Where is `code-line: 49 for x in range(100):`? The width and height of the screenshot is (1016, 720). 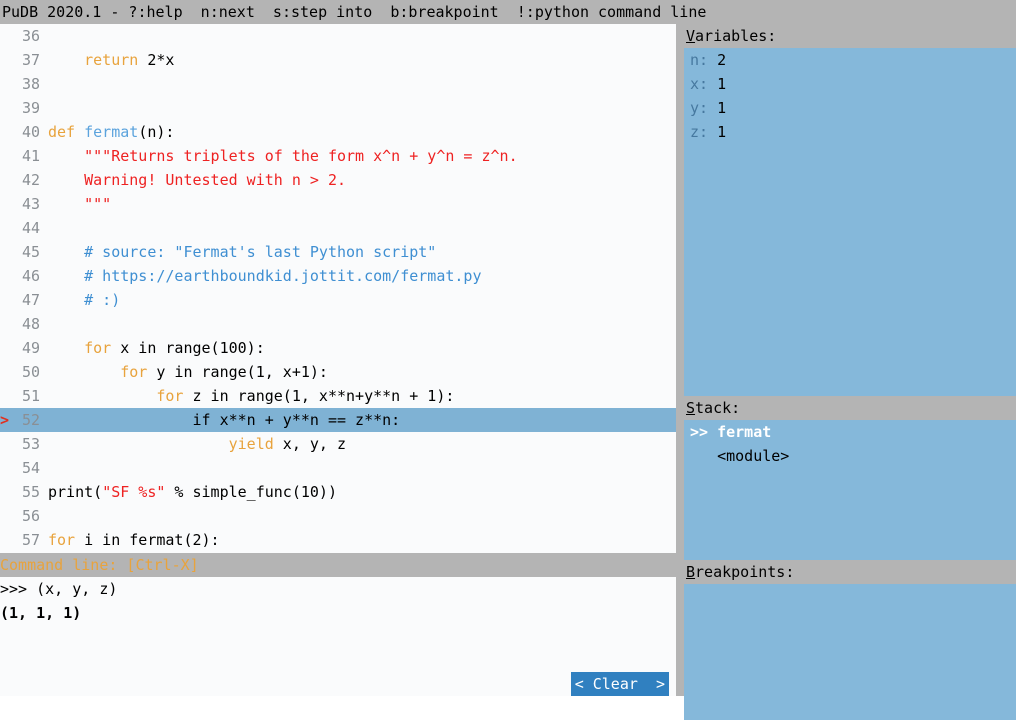
code-line: 49 for x in range(100): is located at coordinates (338, 348).